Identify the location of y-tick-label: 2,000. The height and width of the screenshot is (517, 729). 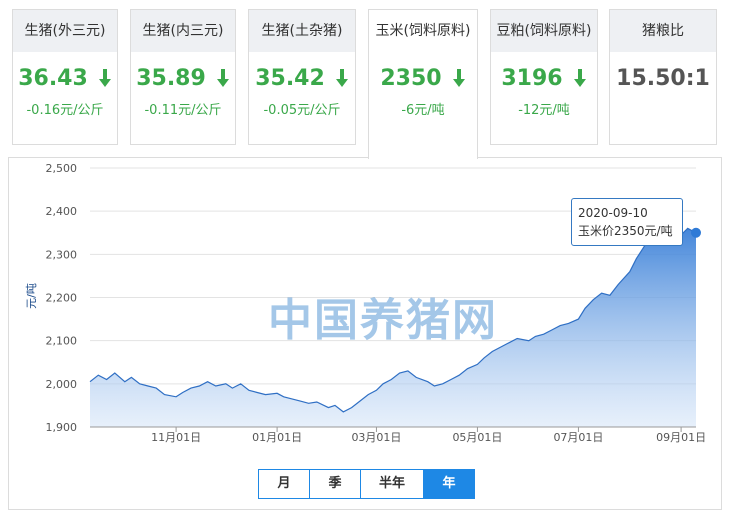
(62, 384).